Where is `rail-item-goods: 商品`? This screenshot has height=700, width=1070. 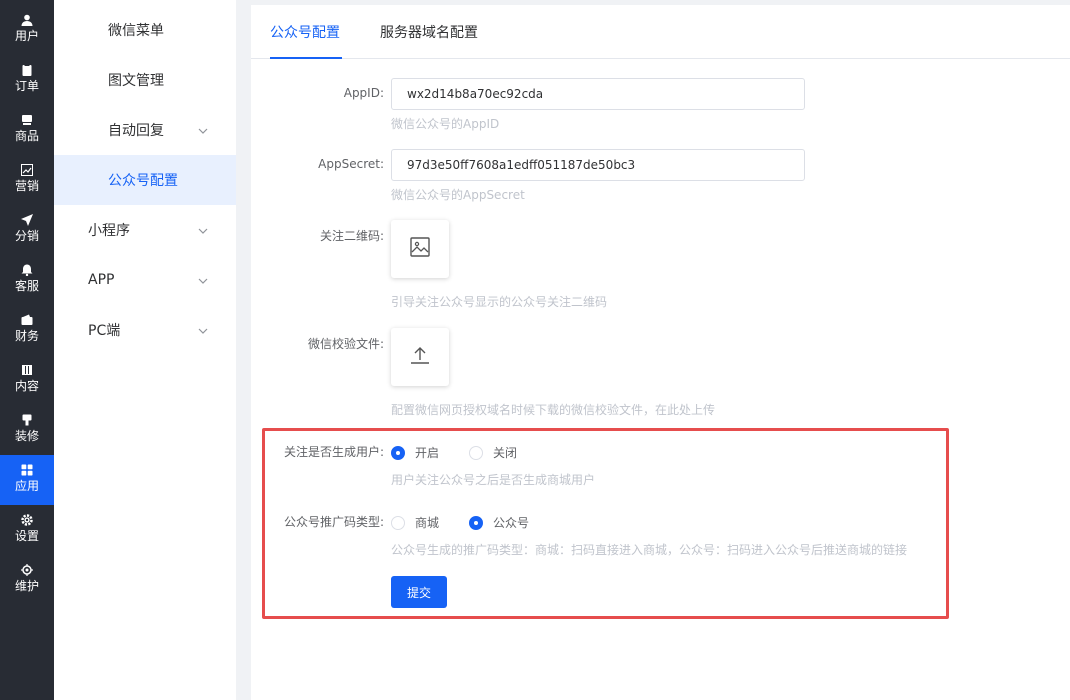 rail-item-goods: 商品 is located at coordinates (27, 130).